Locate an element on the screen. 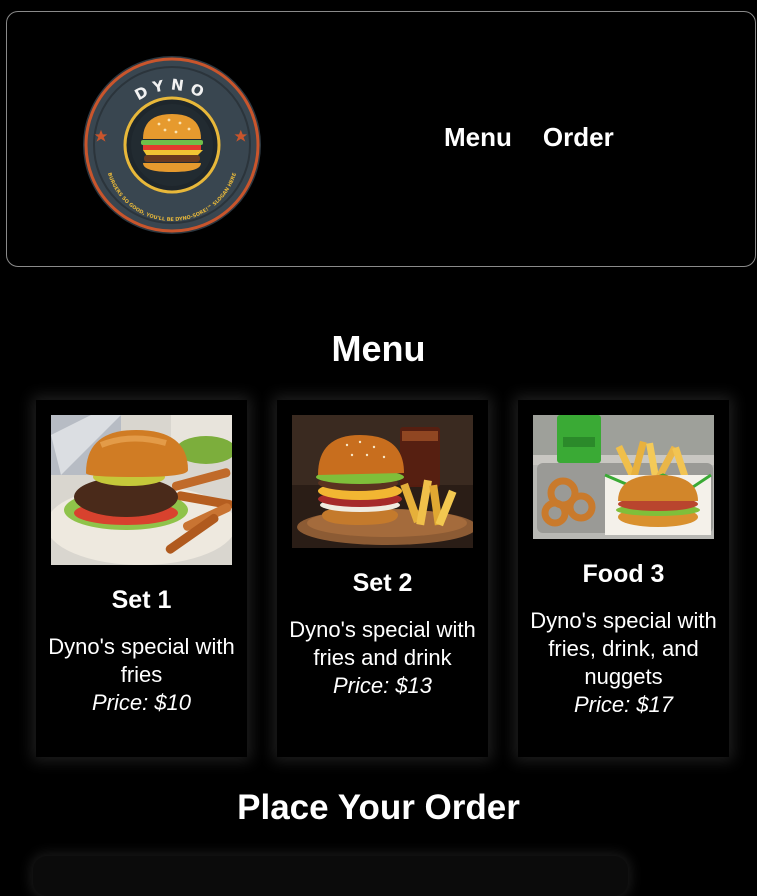 Image resolution: width=757 pixels, height=896 pixels. menu-item-price: Price: $13 is located at coordinates (382, 685).